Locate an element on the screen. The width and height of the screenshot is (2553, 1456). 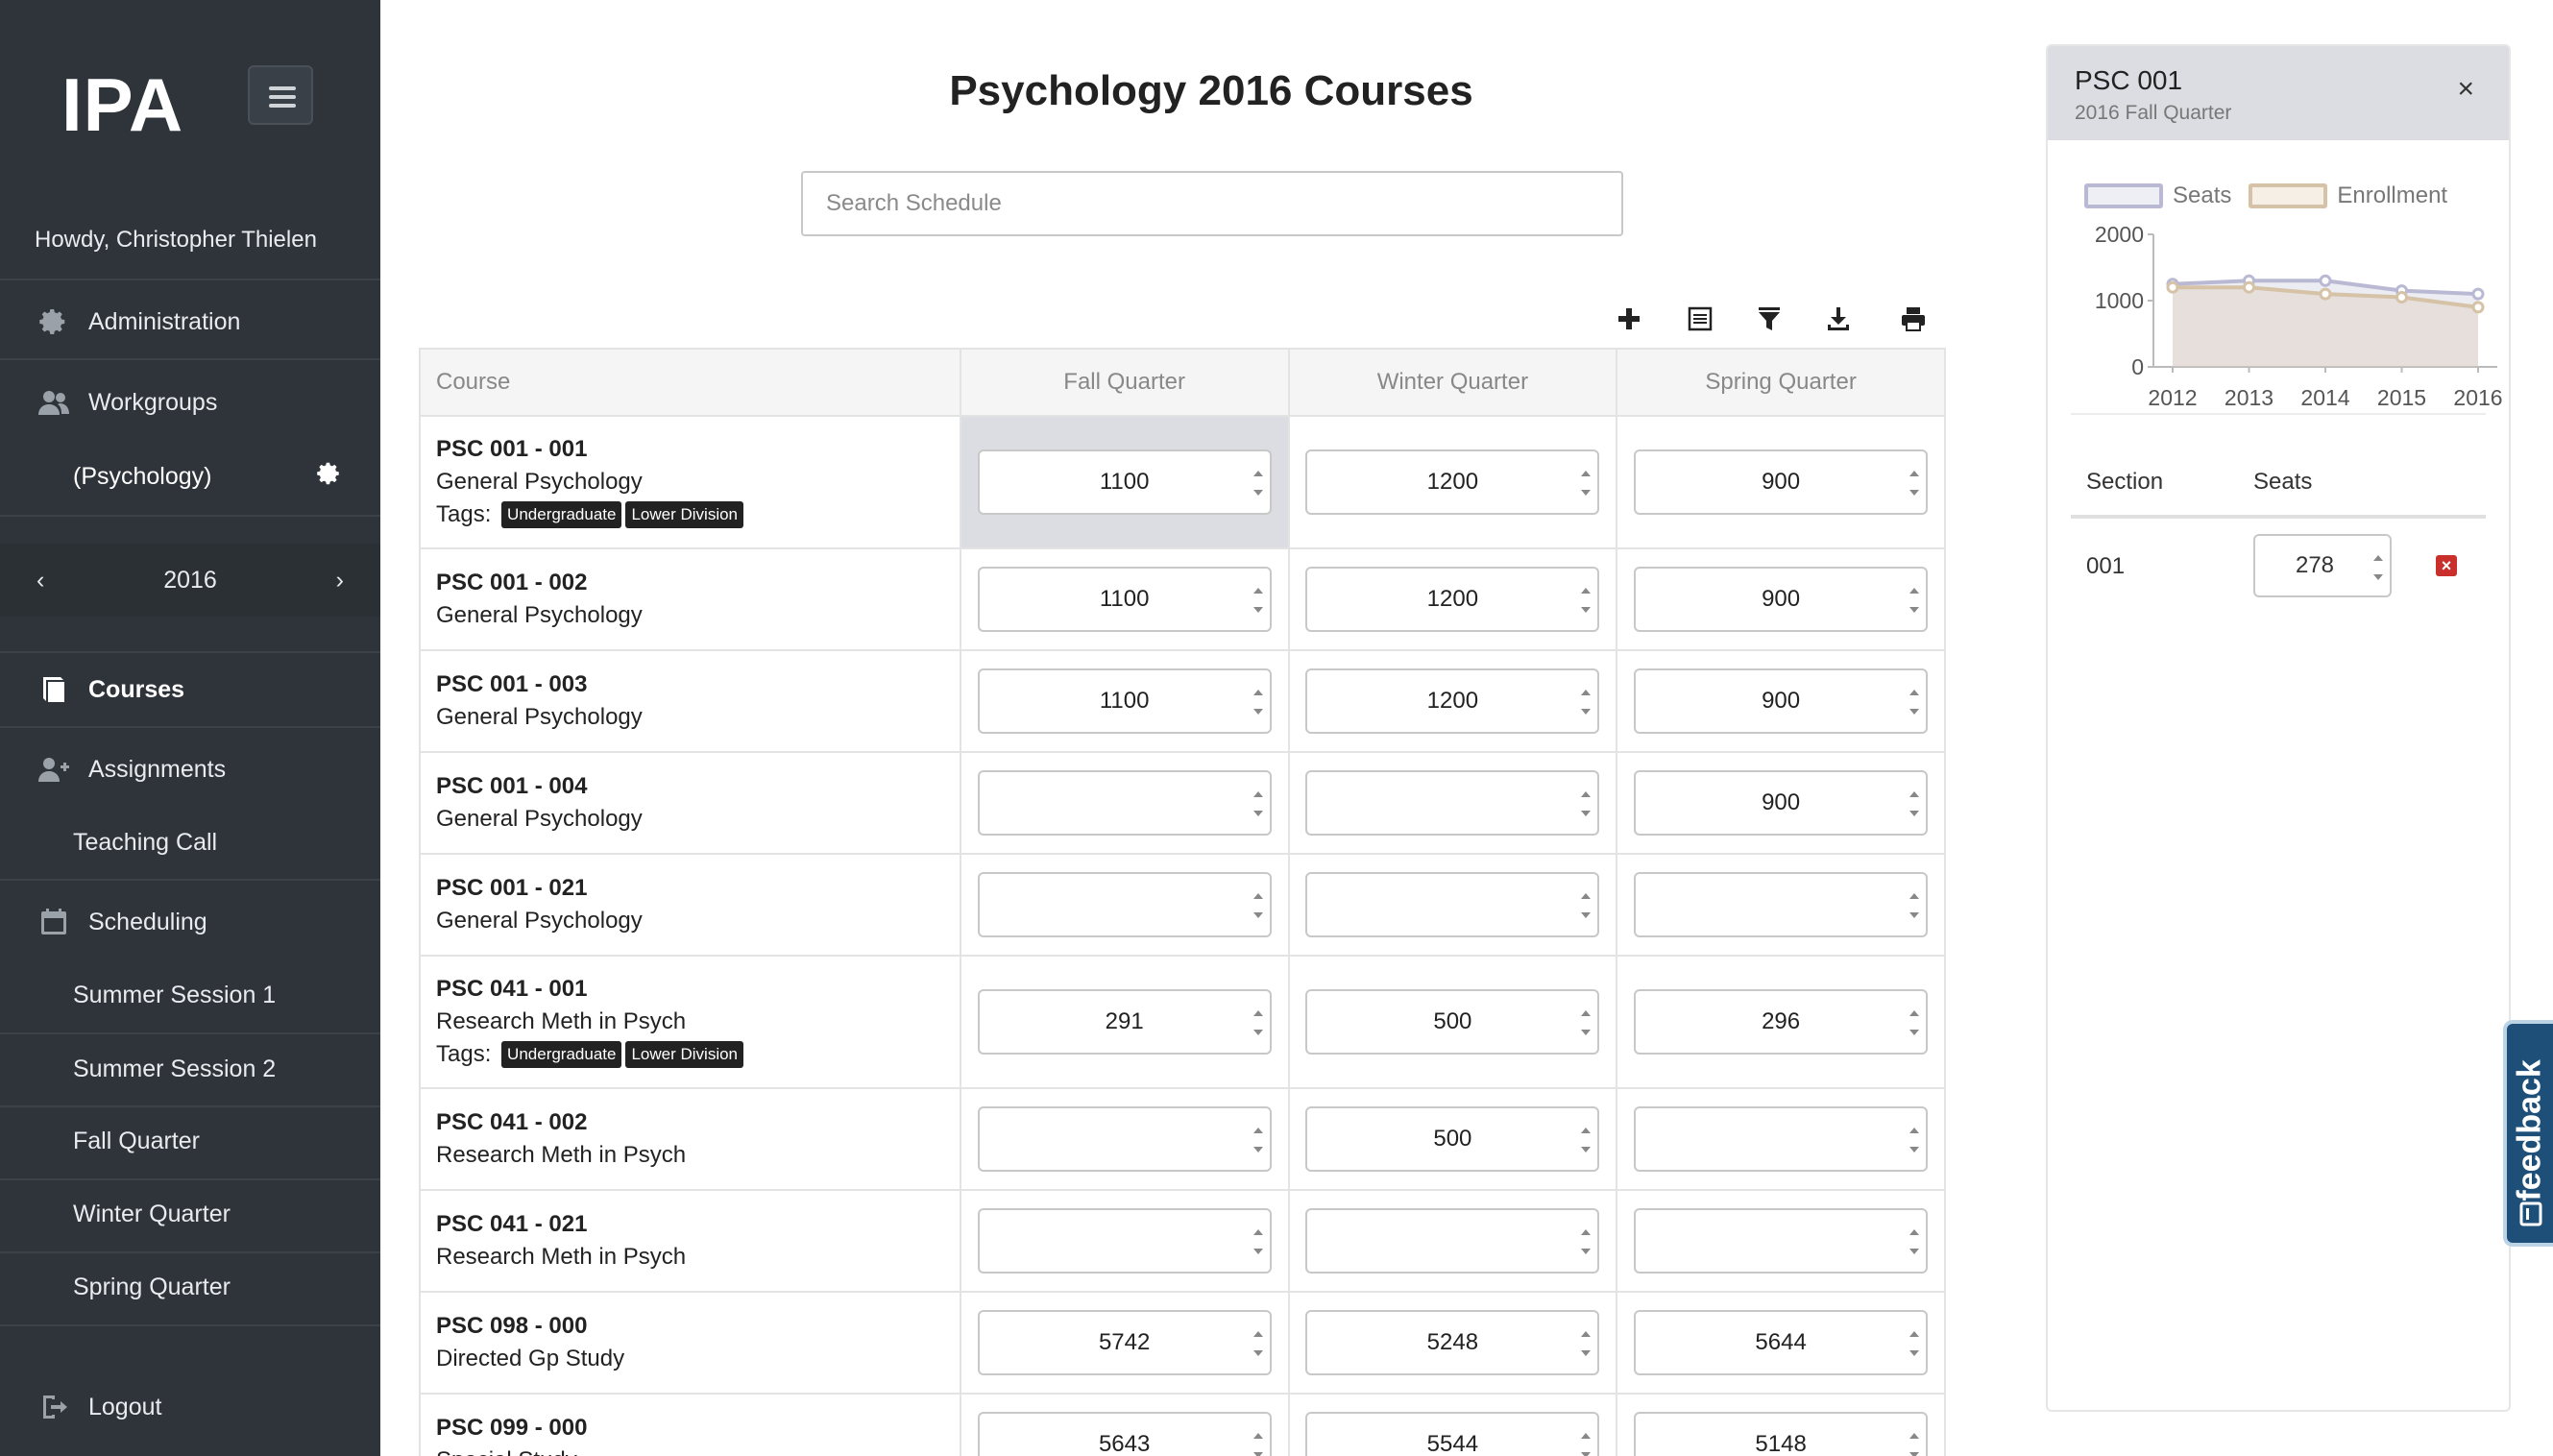
close-icon: × is located at coordinates (2466, 89).